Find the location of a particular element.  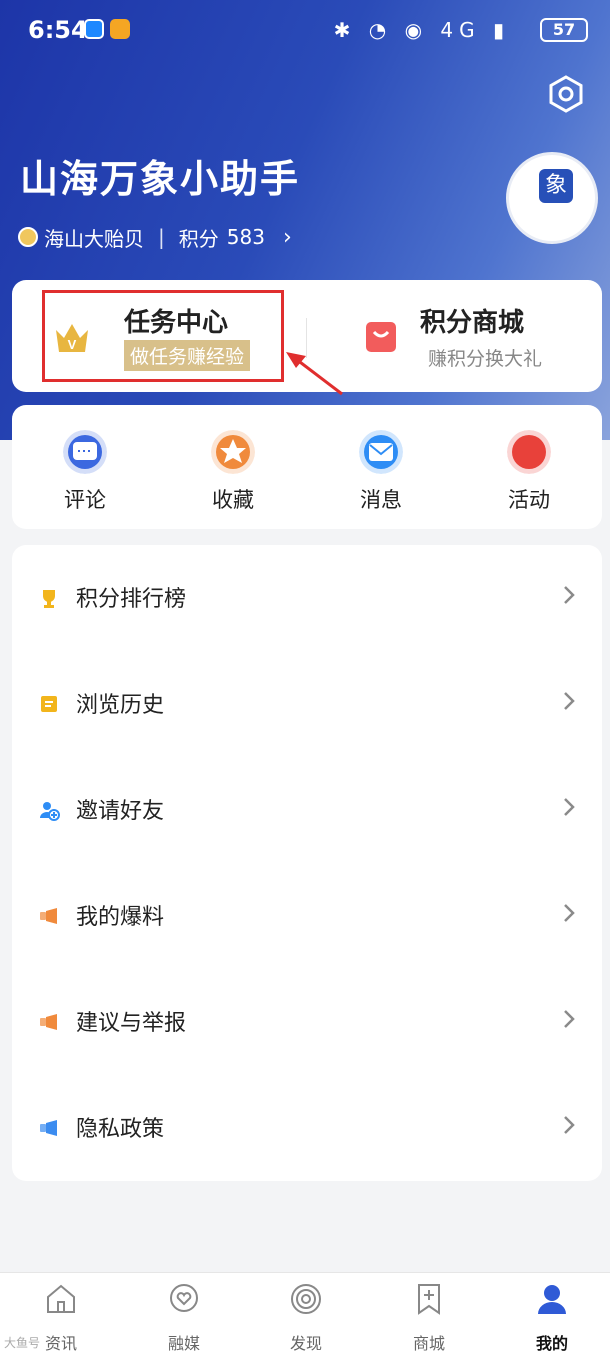

task-center-button: 任务中心 is located at coordinates (176, 320).